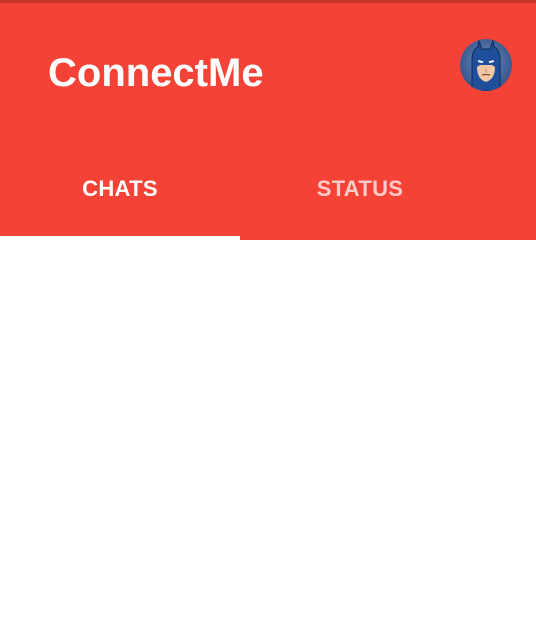 This screenshot has width=536, height=618. I want to click on tab-status-label: STATUS, so click(360, 188).